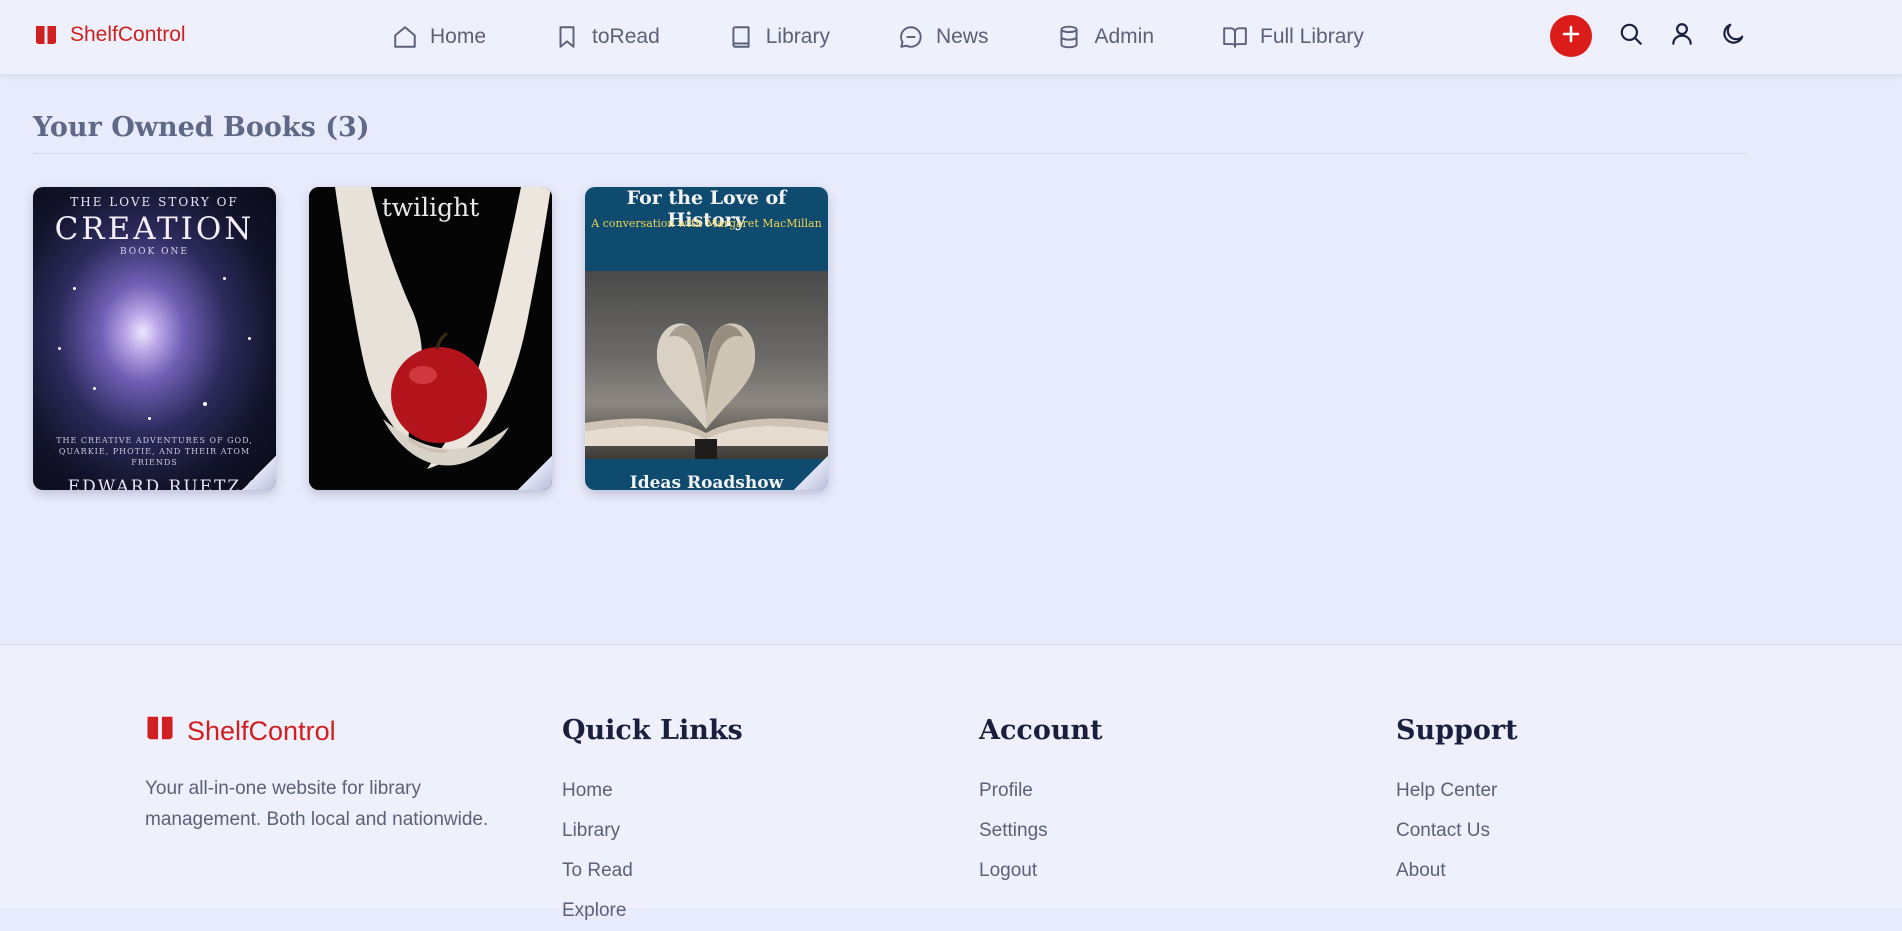 Image resolution: width=1902 pixels, height=931 pixels. I want to click on cover-title: CREATION, so click(154, 229).